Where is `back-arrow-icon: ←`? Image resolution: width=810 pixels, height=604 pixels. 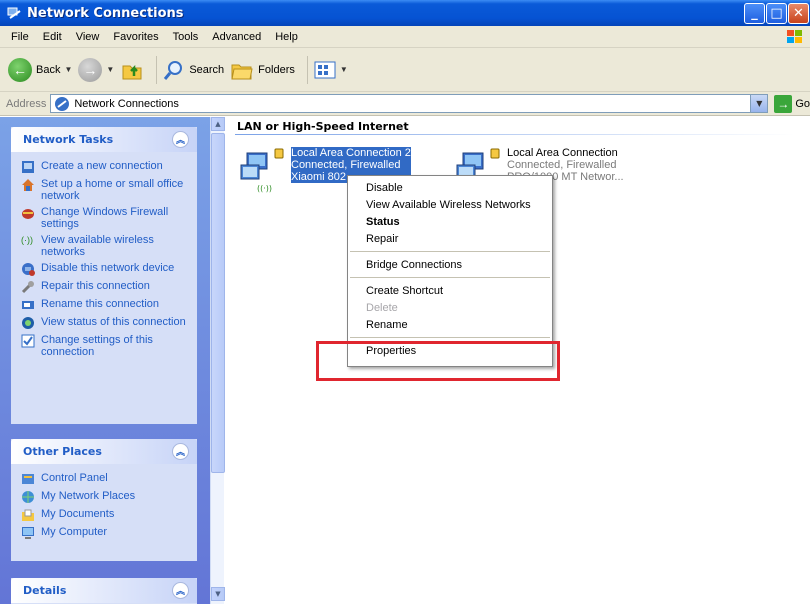 back-arrow-icon: ← is located at coordinates (20, 69).